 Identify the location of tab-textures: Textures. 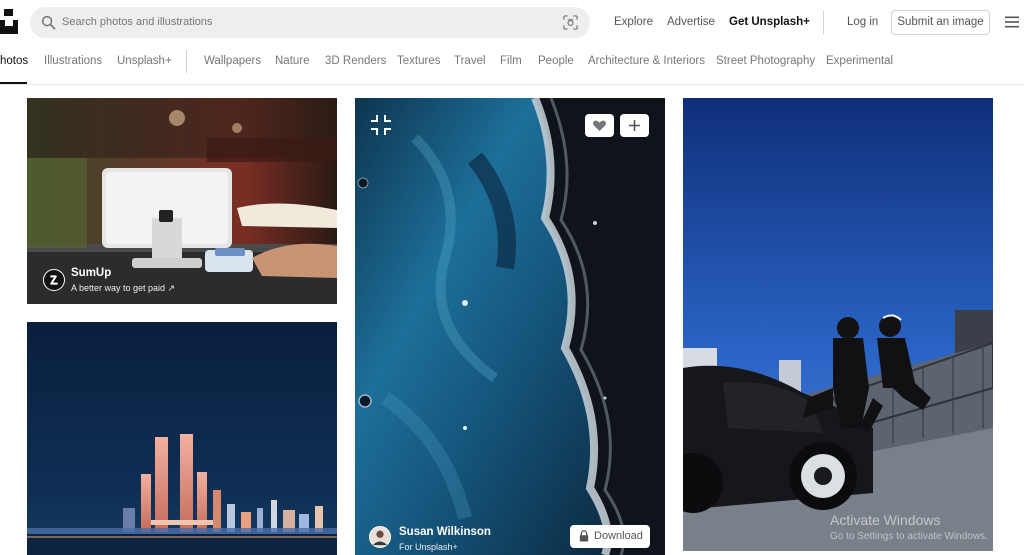
(418, 61).